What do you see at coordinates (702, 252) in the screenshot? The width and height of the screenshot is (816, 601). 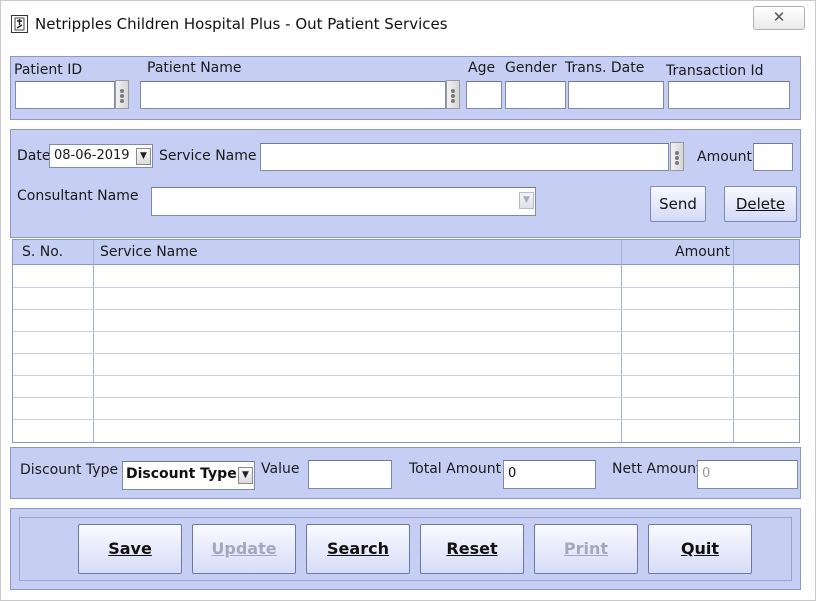 I see `column-header-amount: Amount` at bounding box center [702, 252].